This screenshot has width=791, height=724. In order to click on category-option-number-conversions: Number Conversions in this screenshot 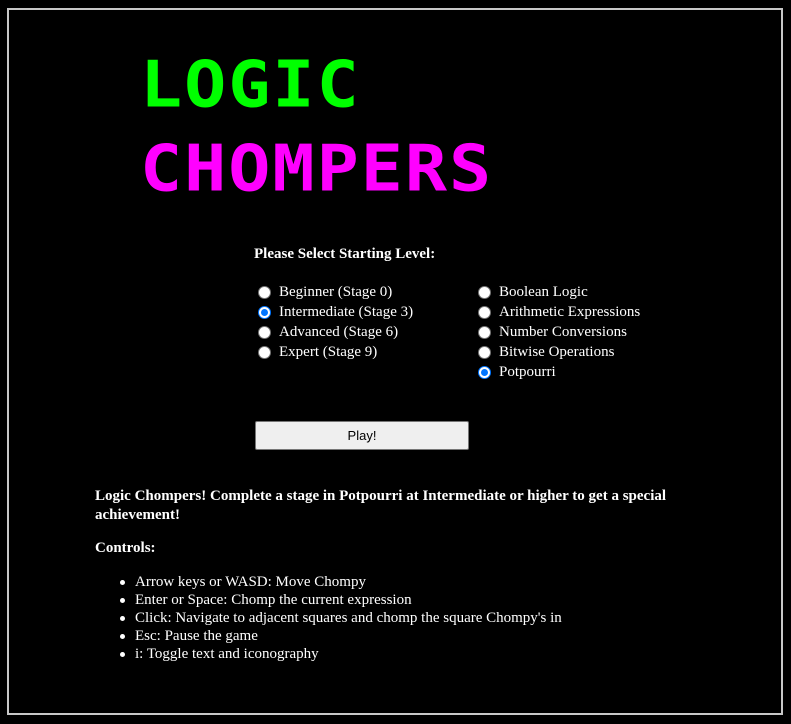, I will do `click(559, 332)`.